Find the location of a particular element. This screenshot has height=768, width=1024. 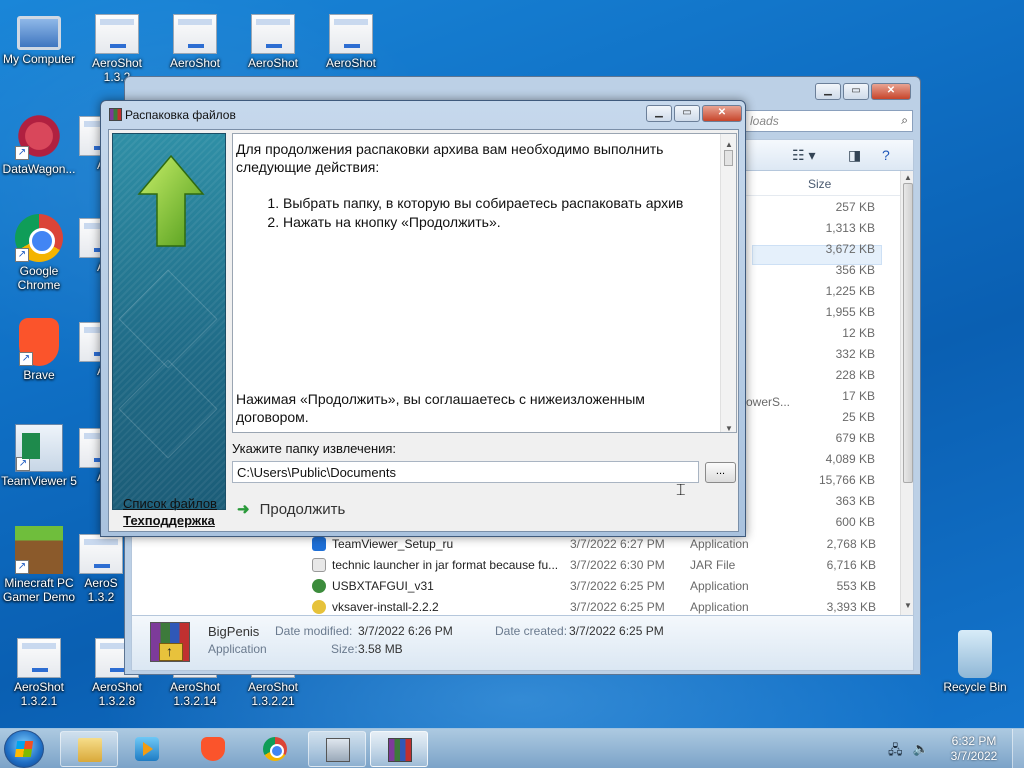

details-file-type: Application is located at coordinates (237, 649).